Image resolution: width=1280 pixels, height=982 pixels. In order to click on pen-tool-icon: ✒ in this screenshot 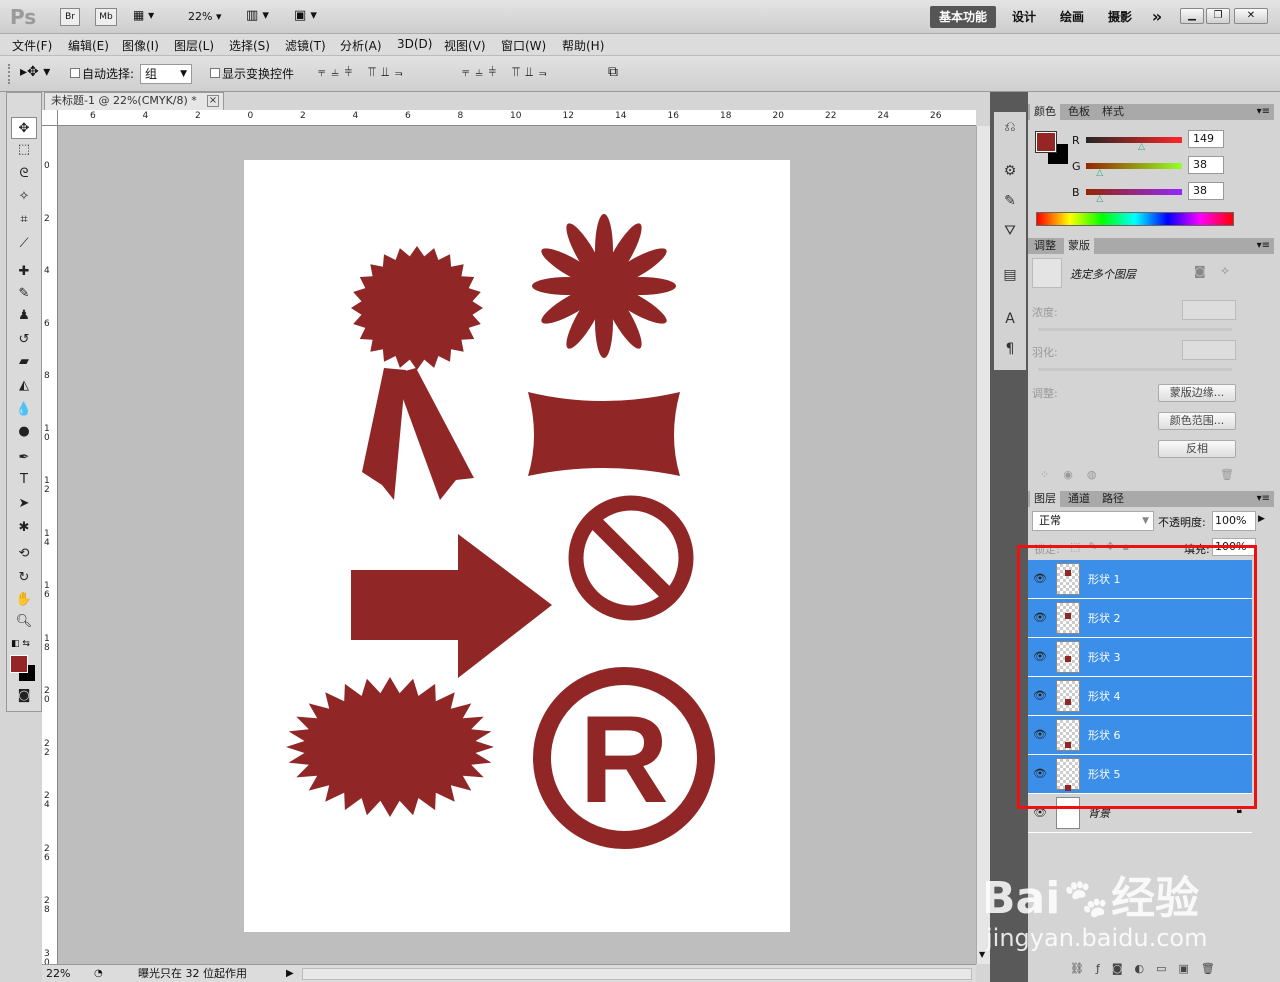, I will do `click(24, 458)`.